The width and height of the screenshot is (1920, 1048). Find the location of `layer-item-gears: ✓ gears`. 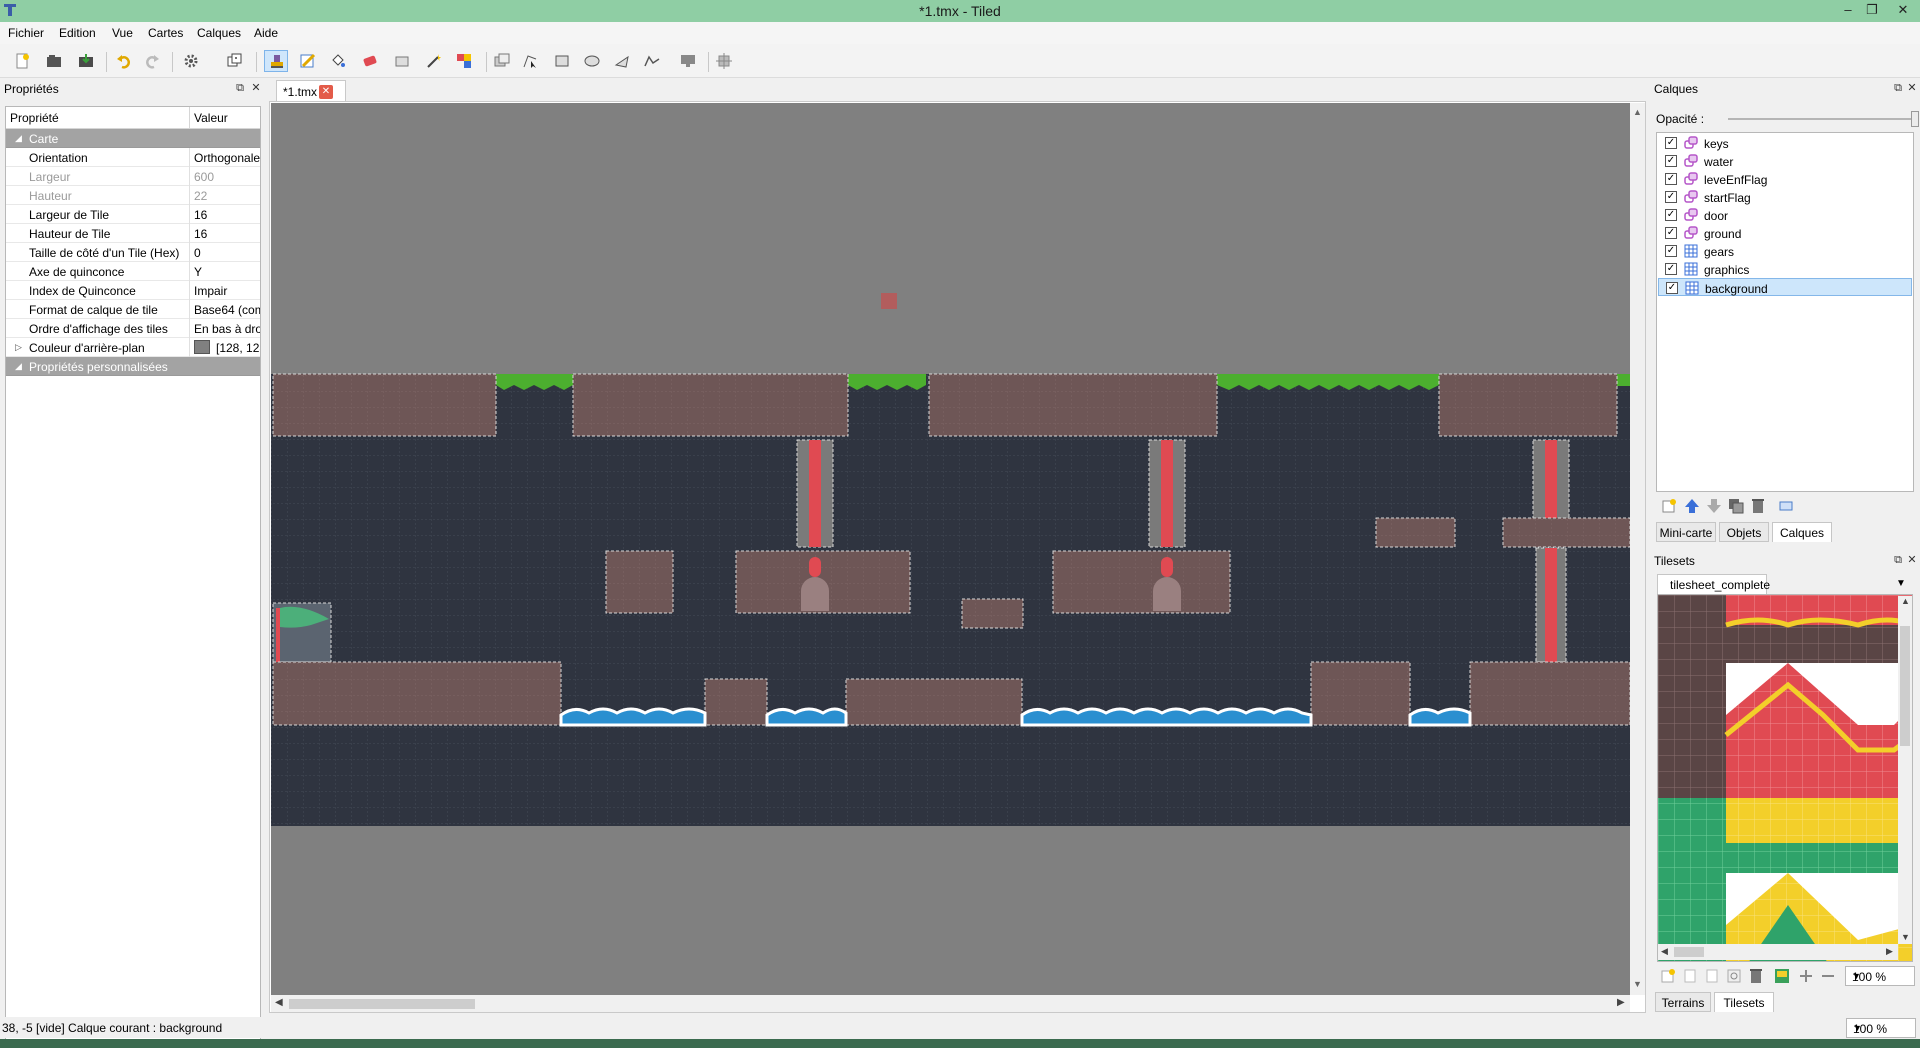

layer-item-gears: ✓ gears is located at coordinates (1785, 251).